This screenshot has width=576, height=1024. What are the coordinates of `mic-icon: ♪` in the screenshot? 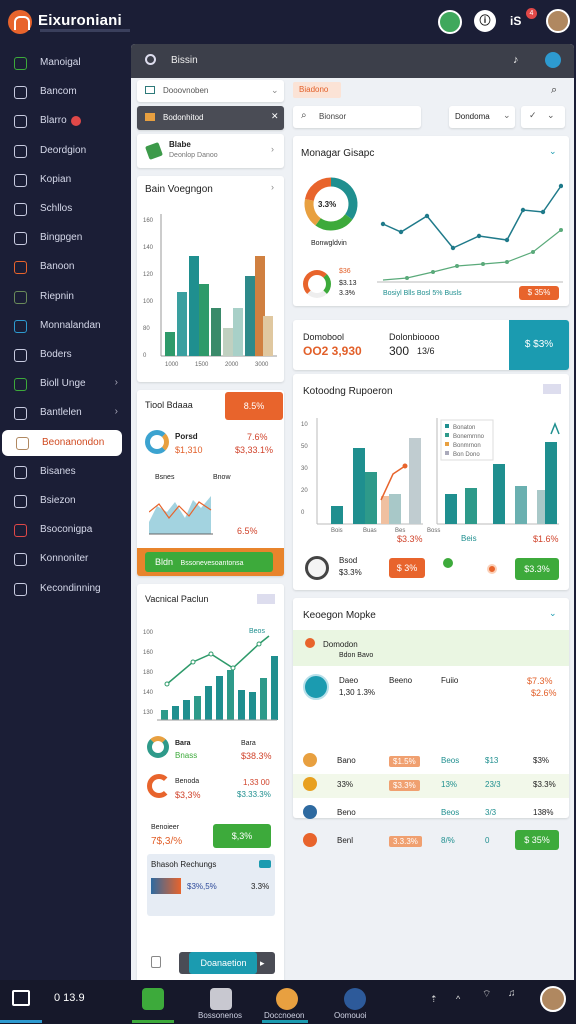 It's located at (516, 60).